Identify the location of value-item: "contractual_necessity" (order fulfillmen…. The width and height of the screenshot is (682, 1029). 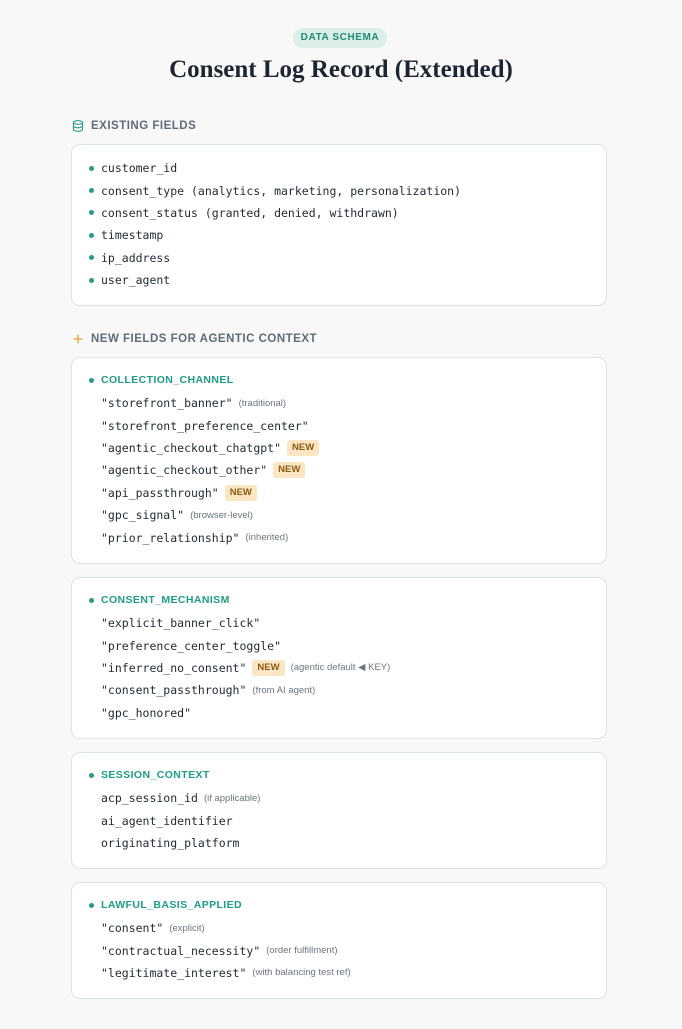
(353, 950).